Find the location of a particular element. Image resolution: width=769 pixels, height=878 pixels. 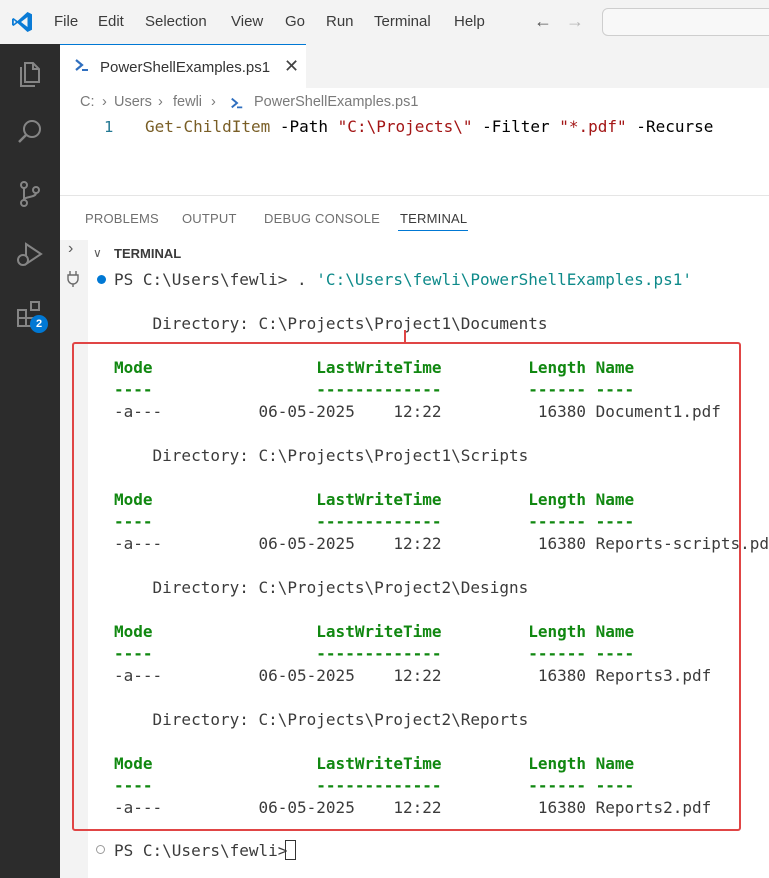

run-debug-icon is located at coordinates (30, 254).